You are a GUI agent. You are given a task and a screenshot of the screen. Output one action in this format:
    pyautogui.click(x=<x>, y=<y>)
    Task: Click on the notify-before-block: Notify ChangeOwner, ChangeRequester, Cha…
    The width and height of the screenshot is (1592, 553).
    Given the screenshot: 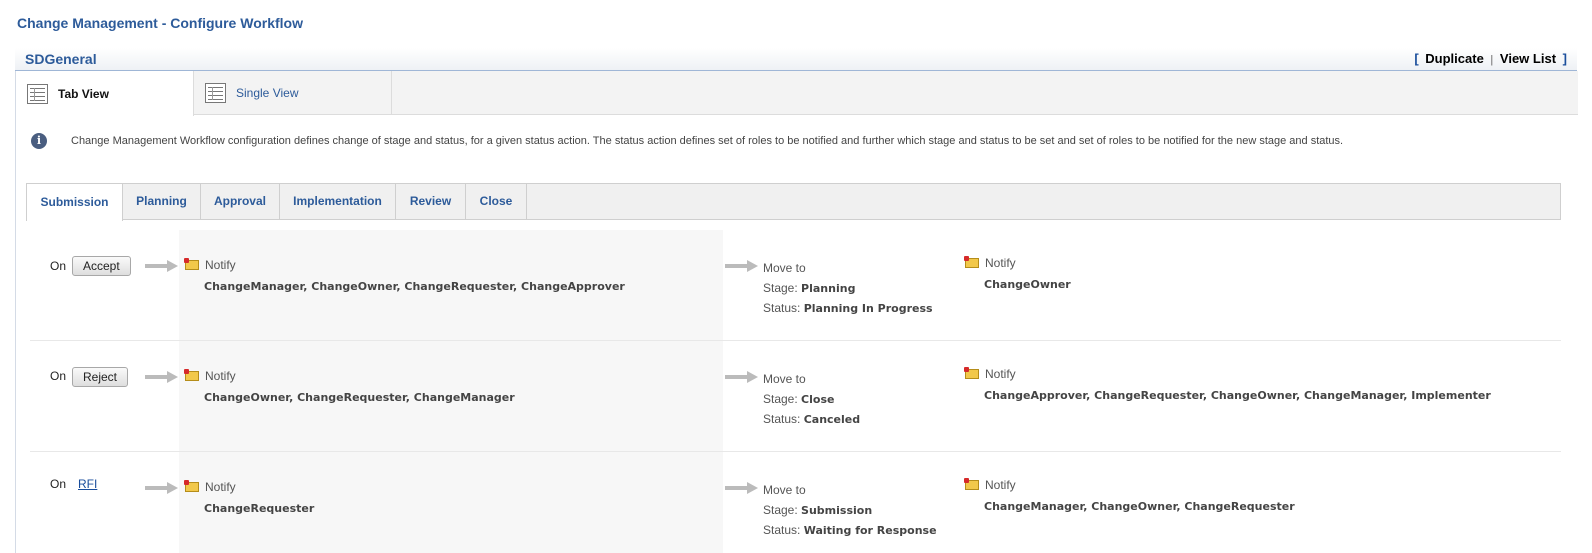 What is the action you would take?
    pyautogui.click(x=349, y=386)
    